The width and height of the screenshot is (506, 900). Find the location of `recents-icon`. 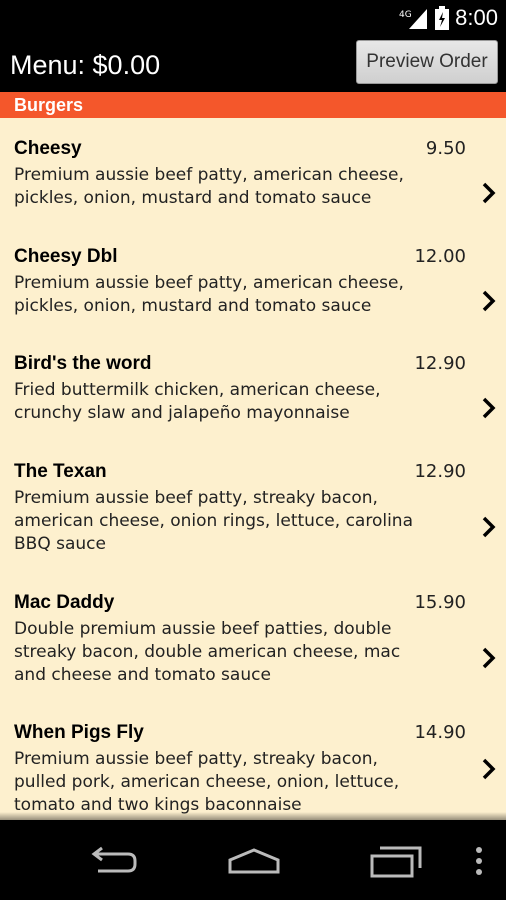

recents-icon is located at coordinates (396, 862).